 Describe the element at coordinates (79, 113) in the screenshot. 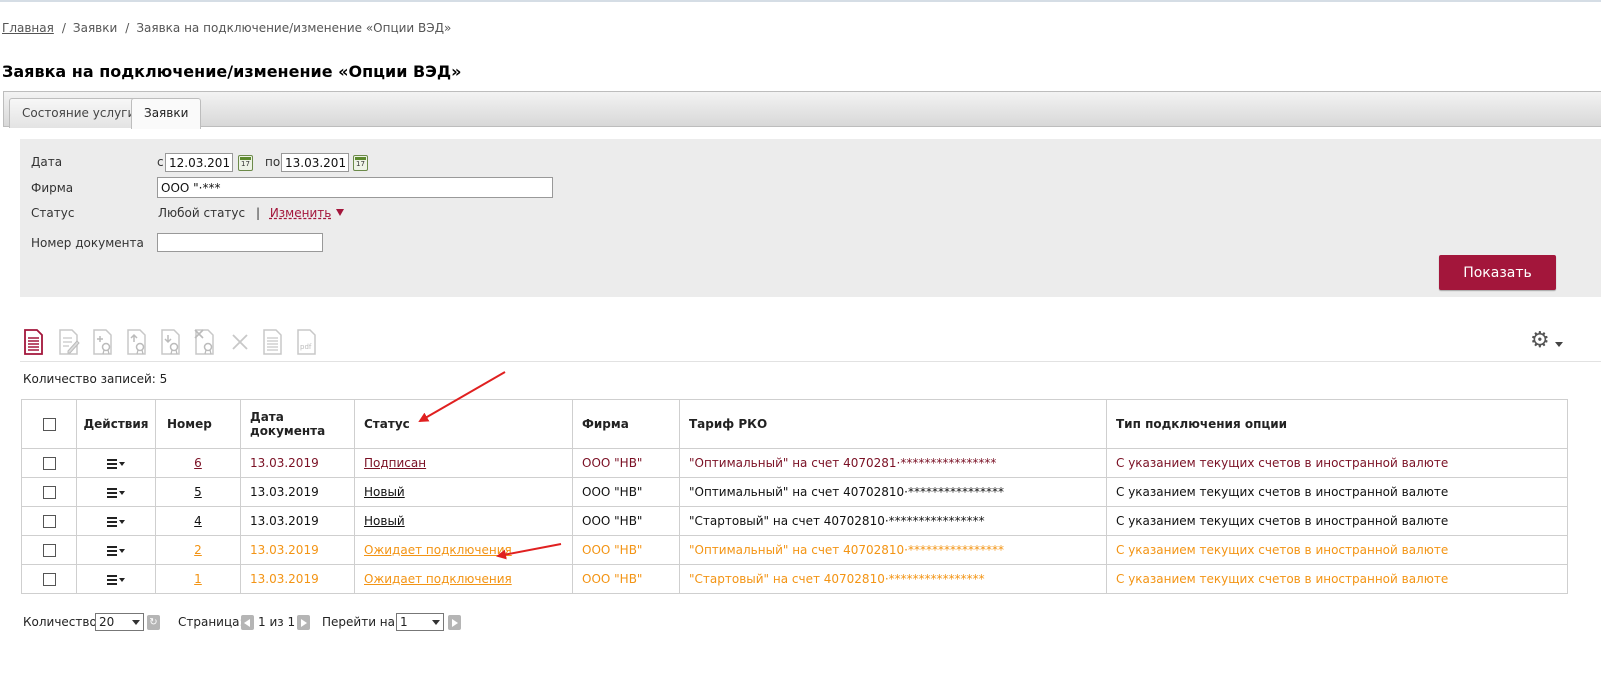

I see `tab-service-state: Состояние услуги` at that location.